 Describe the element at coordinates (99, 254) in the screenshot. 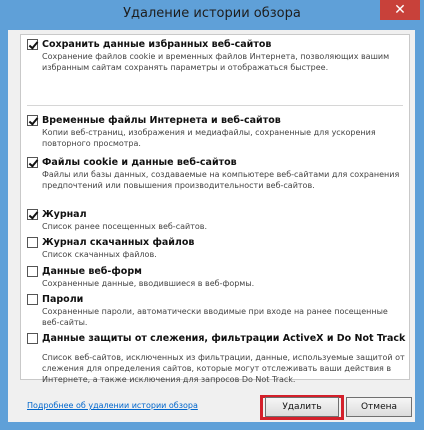

I see `option-description: Список скачанных файлов.` at that location.